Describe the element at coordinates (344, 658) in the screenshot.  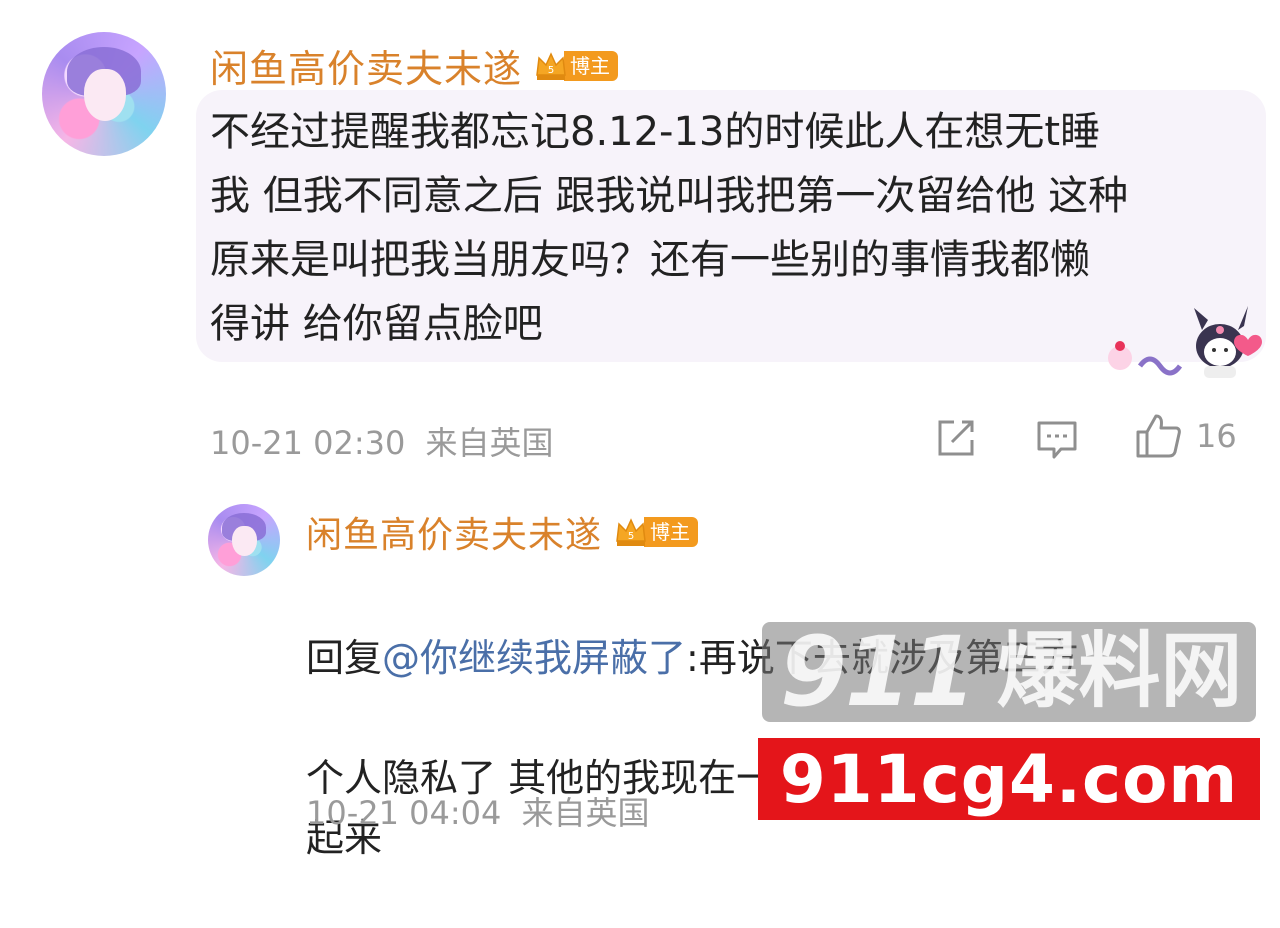
I see `reply-prefix: 回复` at that location.